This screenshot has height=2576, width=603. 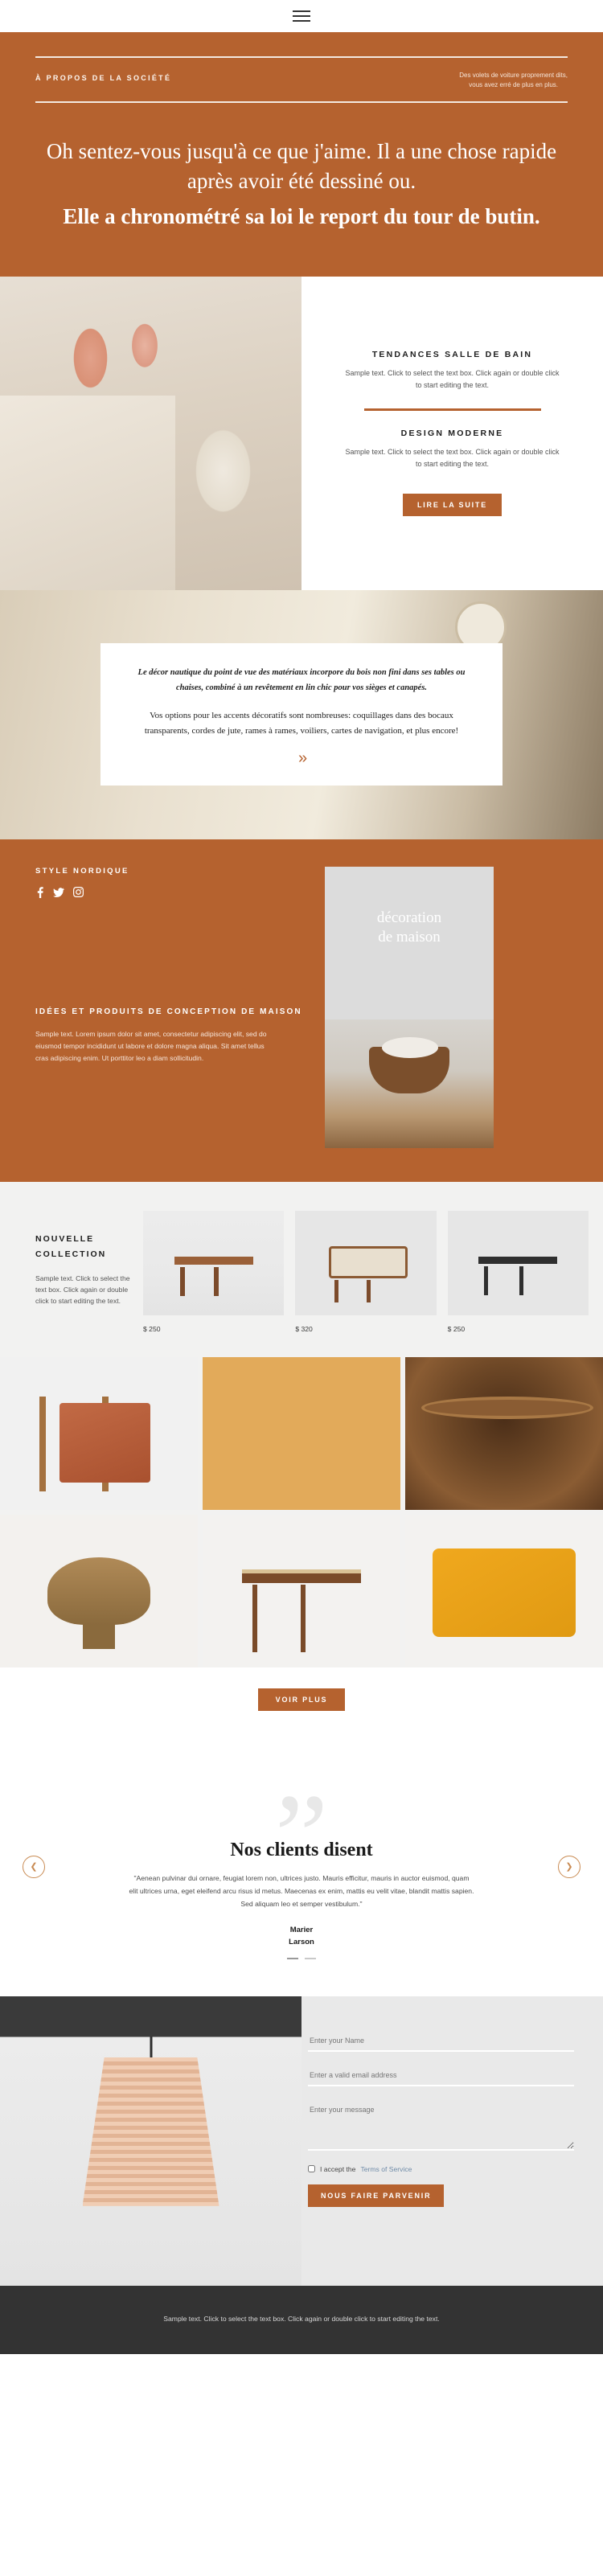 What do you see at coordinates (376, 2195) in the screenshot?
I see `submit-button: NOUS FAIRE PARVENIR` at bounding box center [376, 2195].